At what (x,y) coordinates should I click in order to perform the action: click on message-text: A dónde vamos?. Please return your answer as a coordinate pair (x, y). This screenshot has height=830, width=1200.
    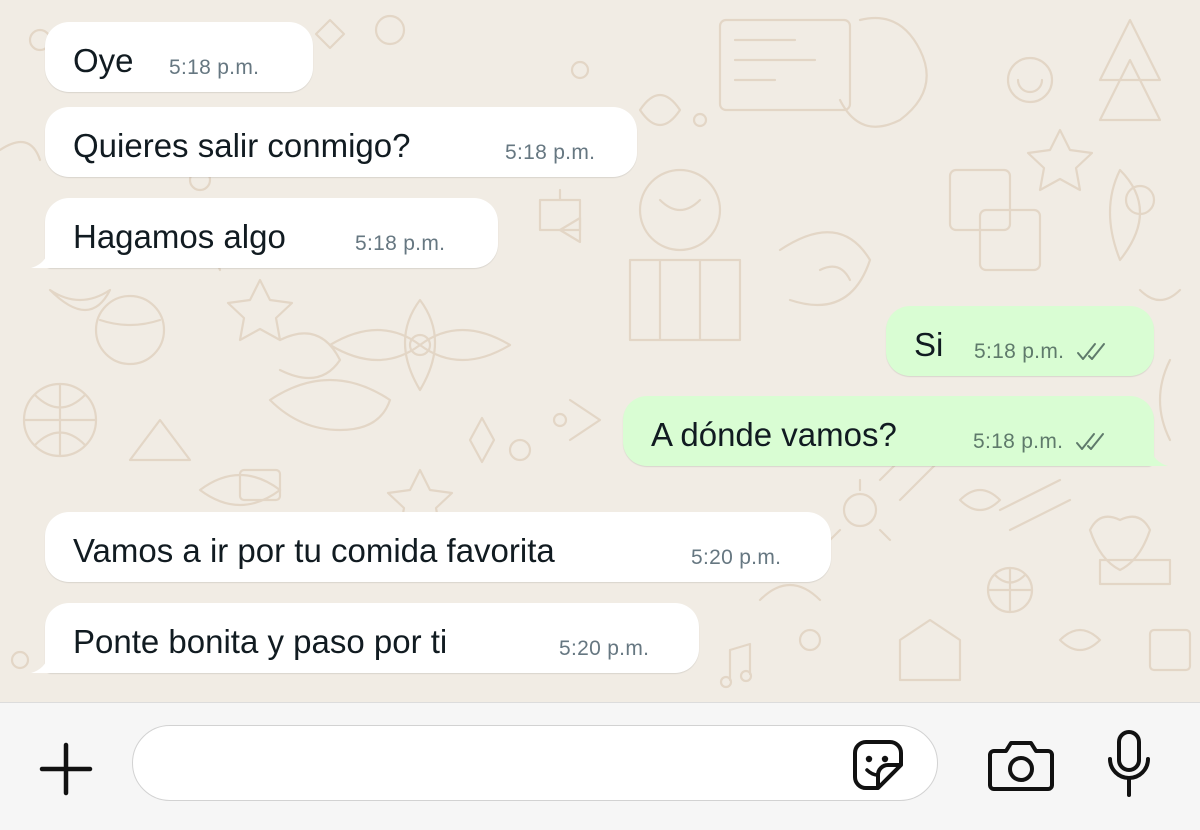
    Looking at the image, I should click on (774, 434).